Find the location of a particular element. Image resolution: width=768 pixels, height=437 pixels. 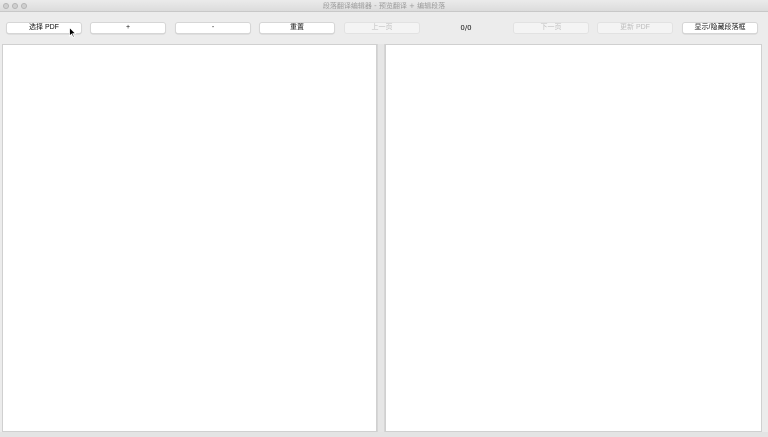

window-bottom-edge is located at coordinates (384, 434).